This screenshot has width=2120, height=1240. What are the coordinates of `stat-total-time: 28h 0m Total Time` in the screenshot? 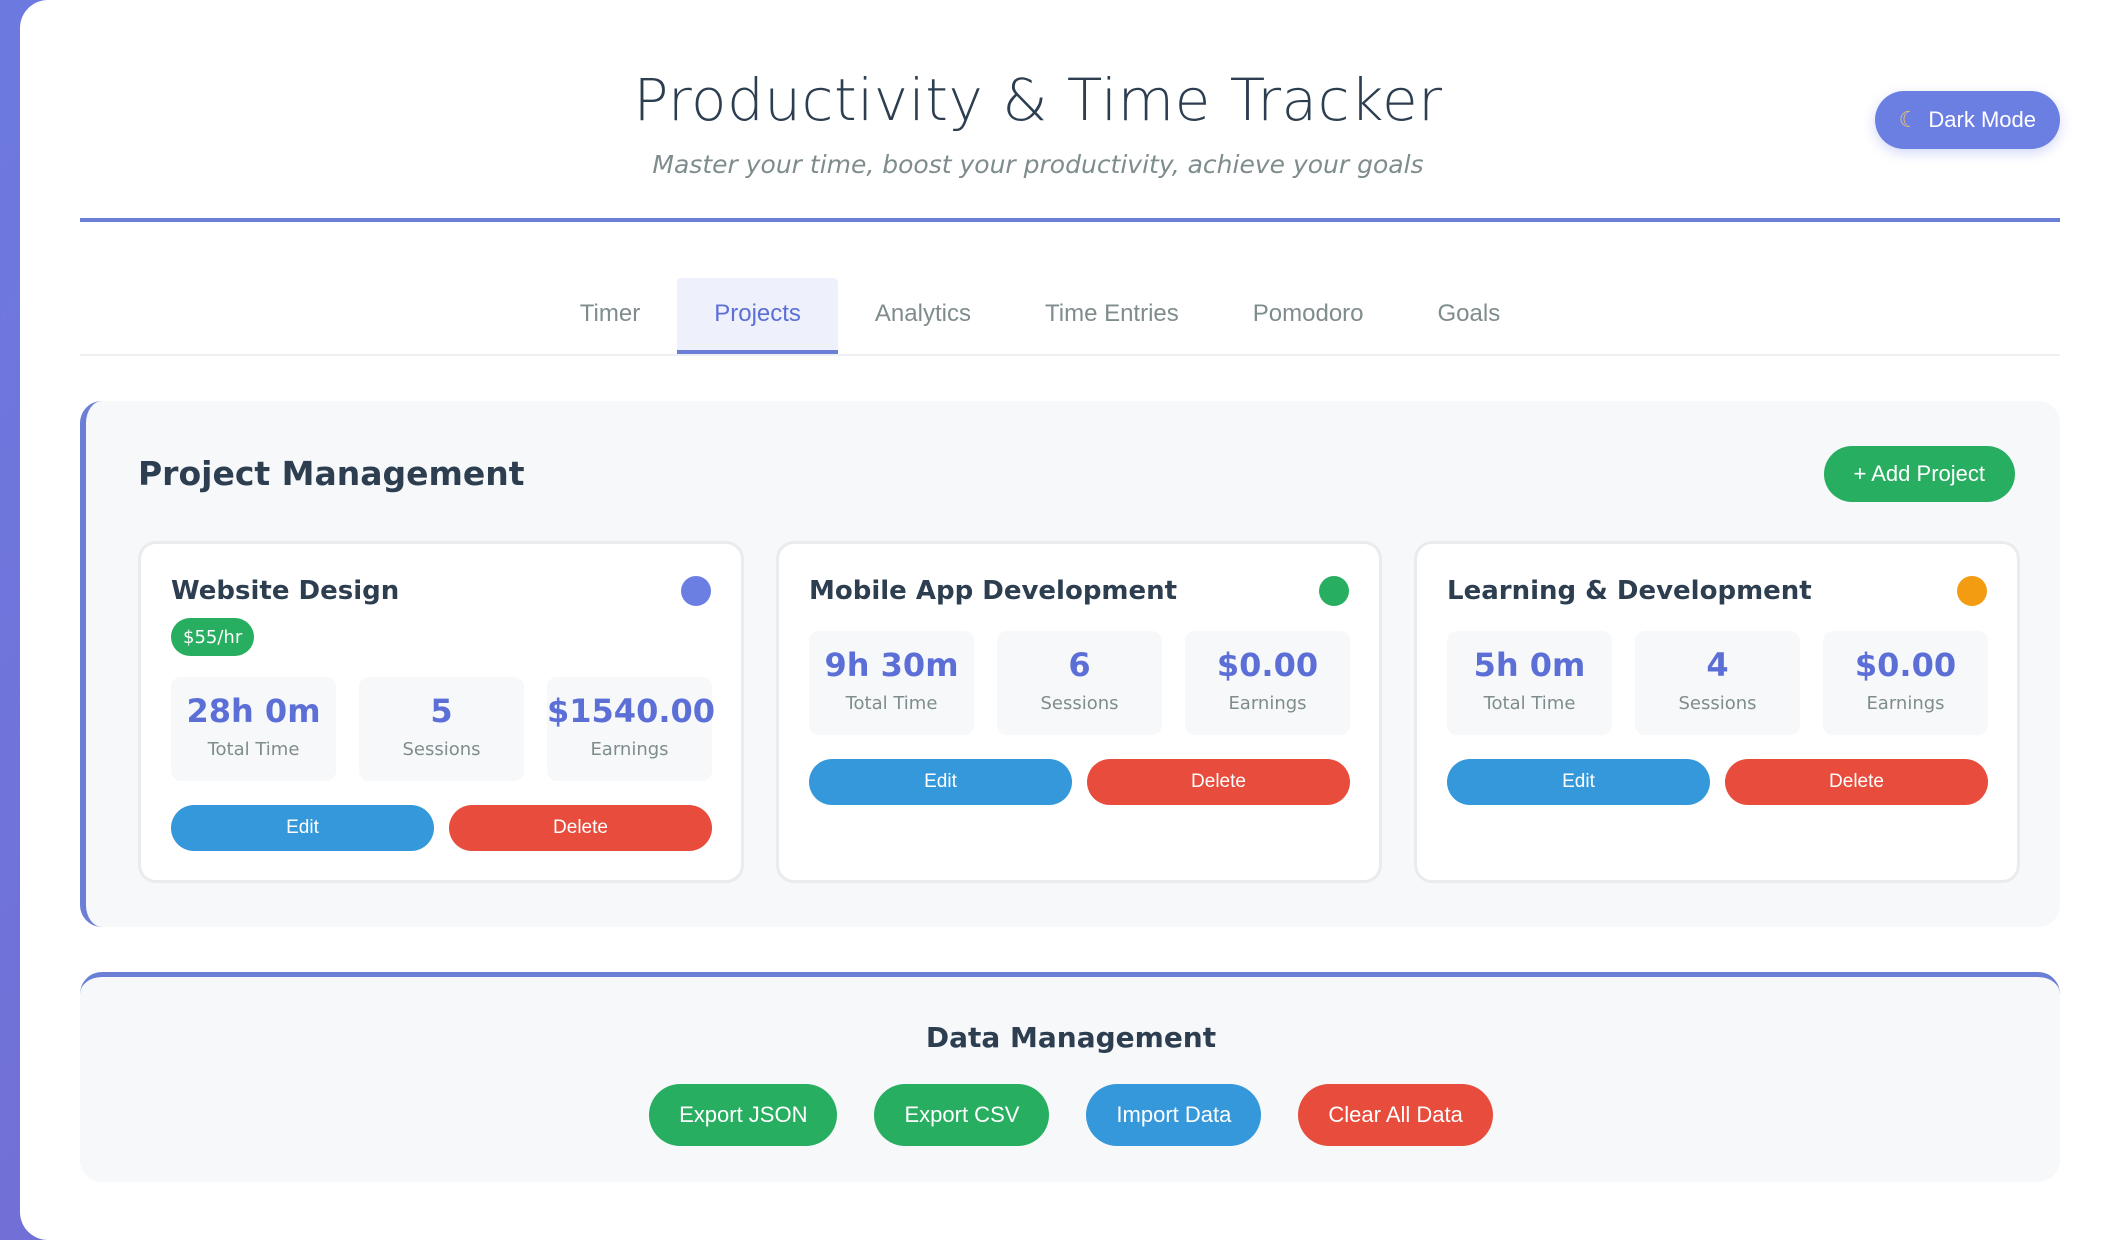 It's located at (253, 729).